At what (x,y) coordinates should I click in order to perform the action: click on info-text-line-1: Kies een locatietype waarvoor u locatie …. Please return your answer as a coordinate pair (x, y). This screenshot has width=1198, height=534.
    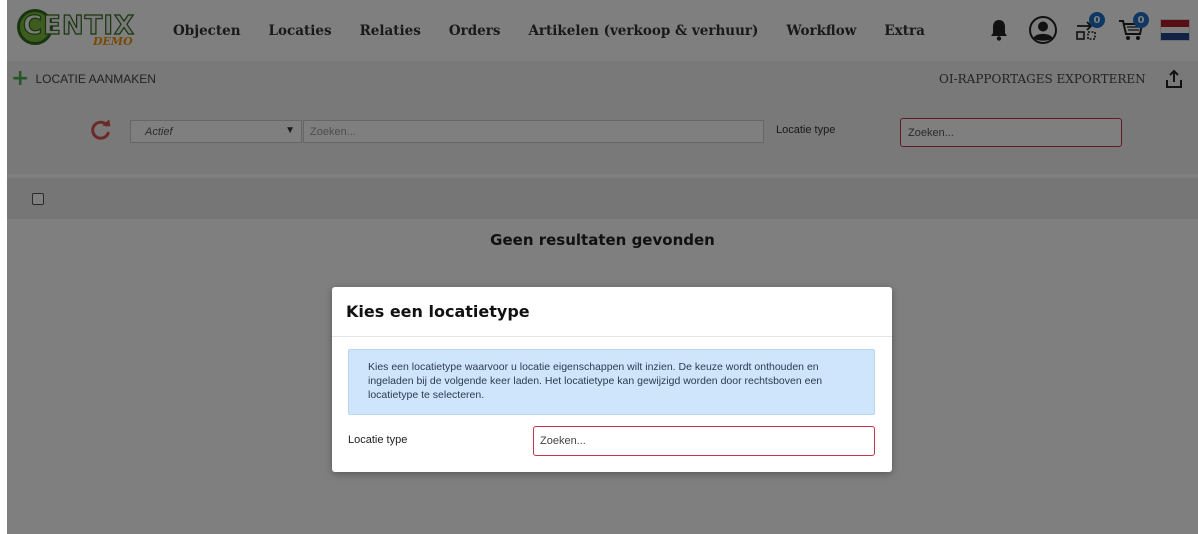
    Looking at the image, I should click on (593, 367).